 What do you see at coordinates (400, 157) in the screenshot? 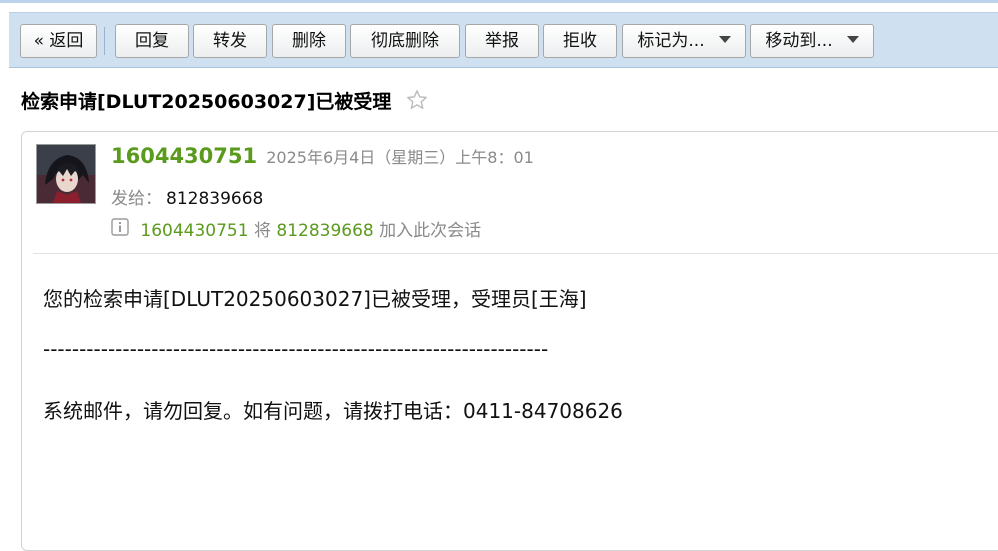
I see `sent-time: 2025年6月4日（星期三）上午8：01` at bounding box center [400, 157].